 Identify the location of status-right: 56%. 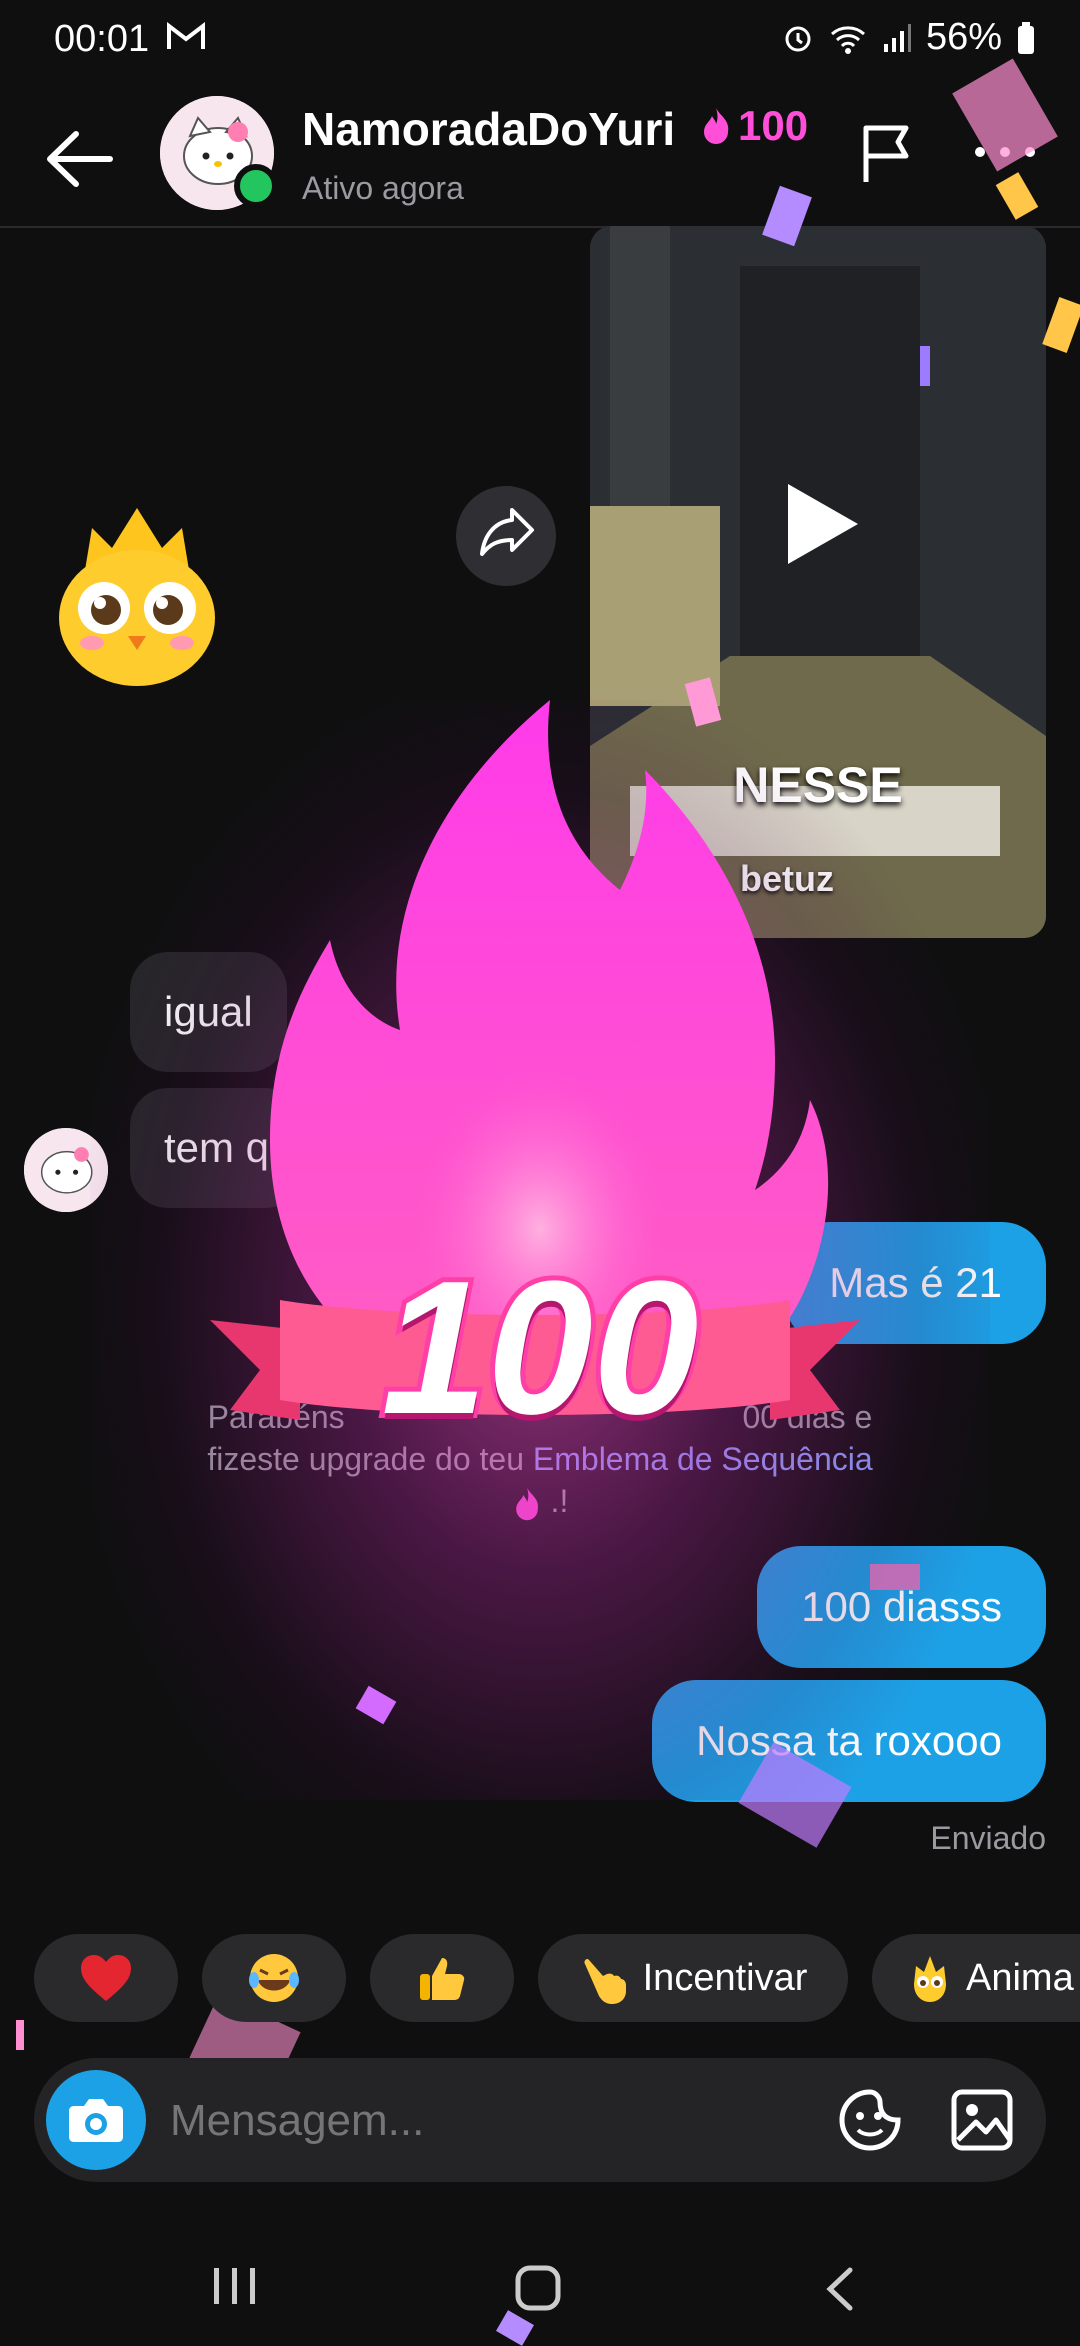
(909, 37).